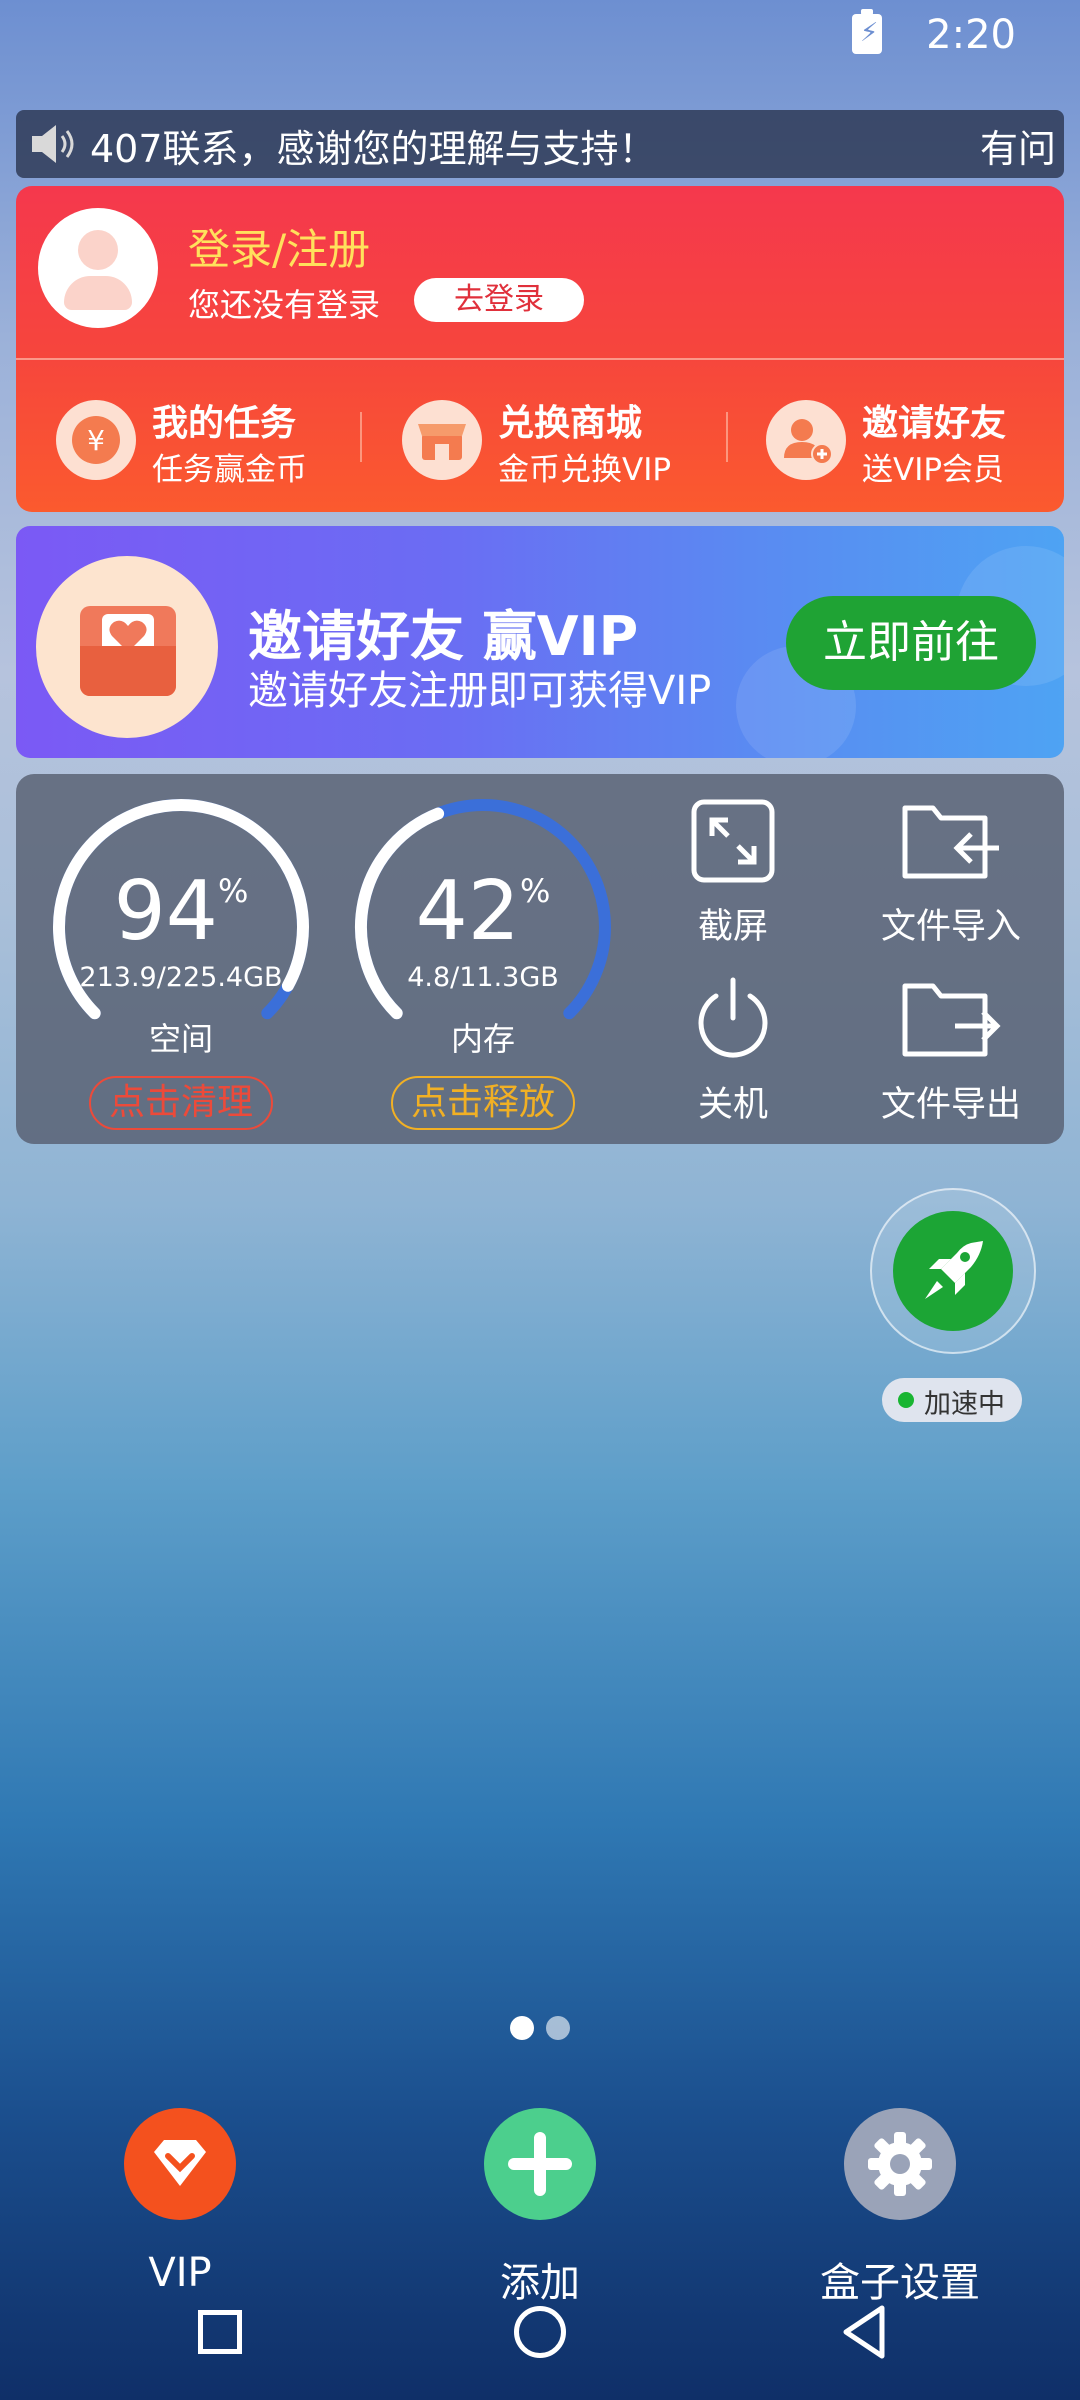 The width and height of the screenshot is (1080, 2400). What do you see at coordinates (181, 1103) in the screenshot?
I see `clean-storage-button: 点击清理` at bounding box center [181, 1103].